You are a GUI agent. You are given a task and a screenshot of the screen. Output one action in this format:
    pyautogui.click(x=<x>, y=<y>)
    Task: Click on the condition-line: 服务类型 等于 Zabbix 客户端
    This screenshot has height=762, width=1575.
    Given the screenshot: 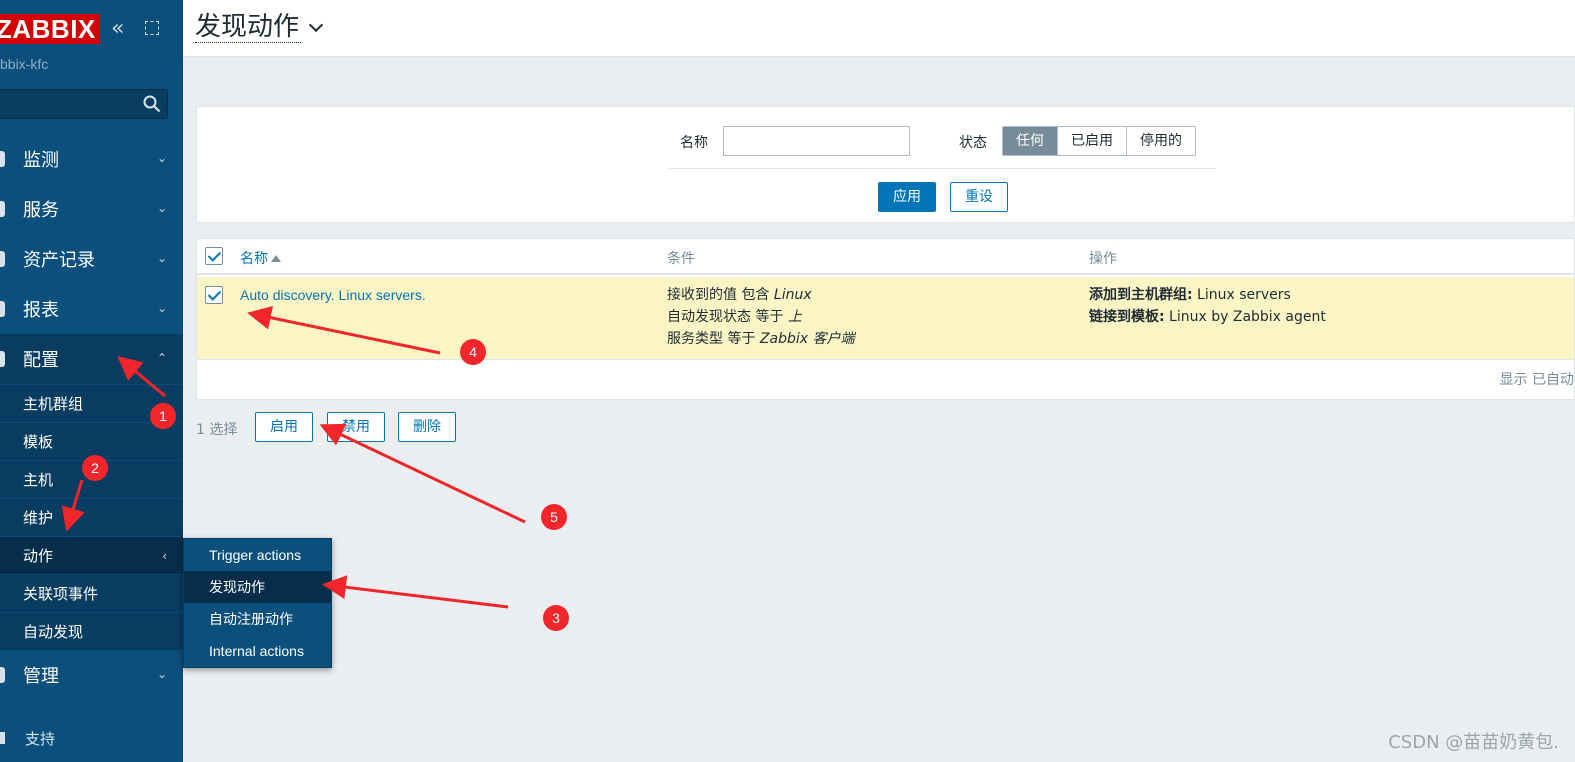 What is the action you would take?
    pyautogui.click(x=760, y=339)
    